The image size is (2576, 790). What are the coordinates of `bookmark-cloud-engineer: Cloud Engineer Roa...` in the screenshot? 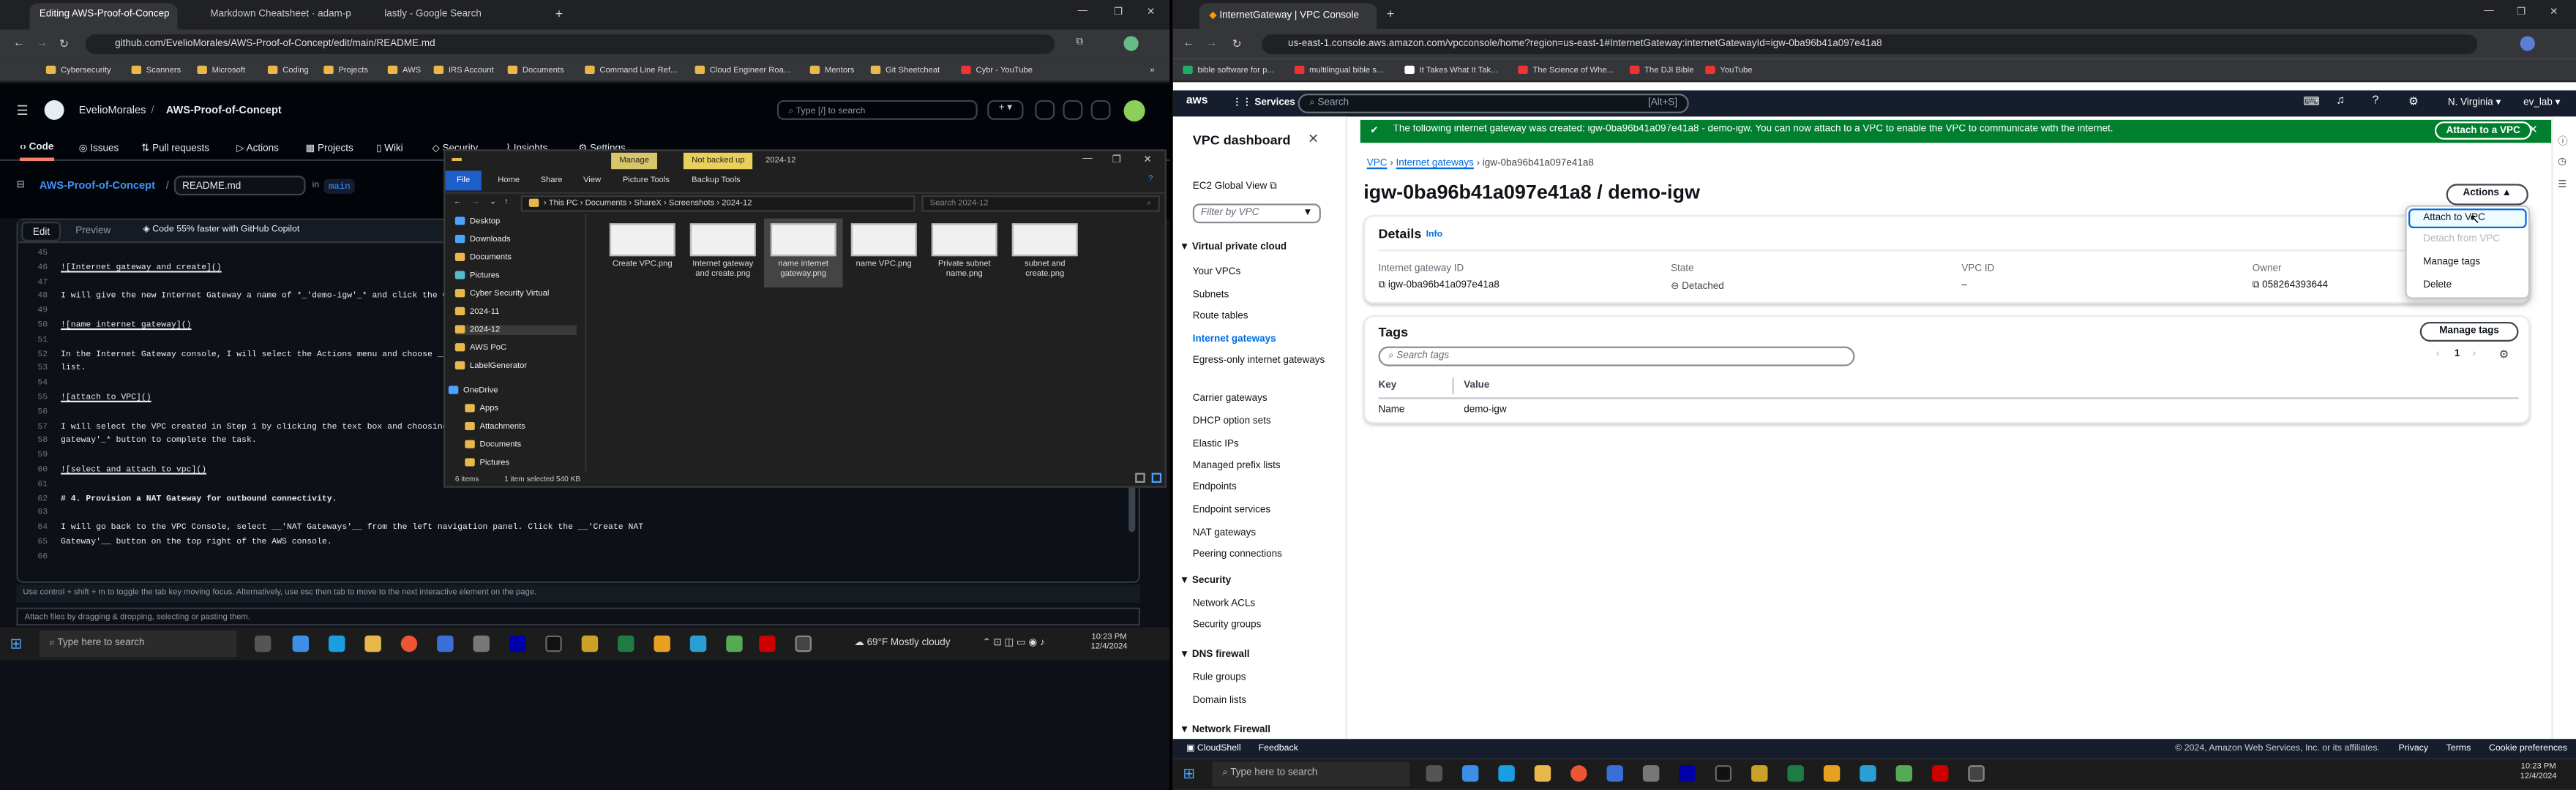 It's located at (742, 70).